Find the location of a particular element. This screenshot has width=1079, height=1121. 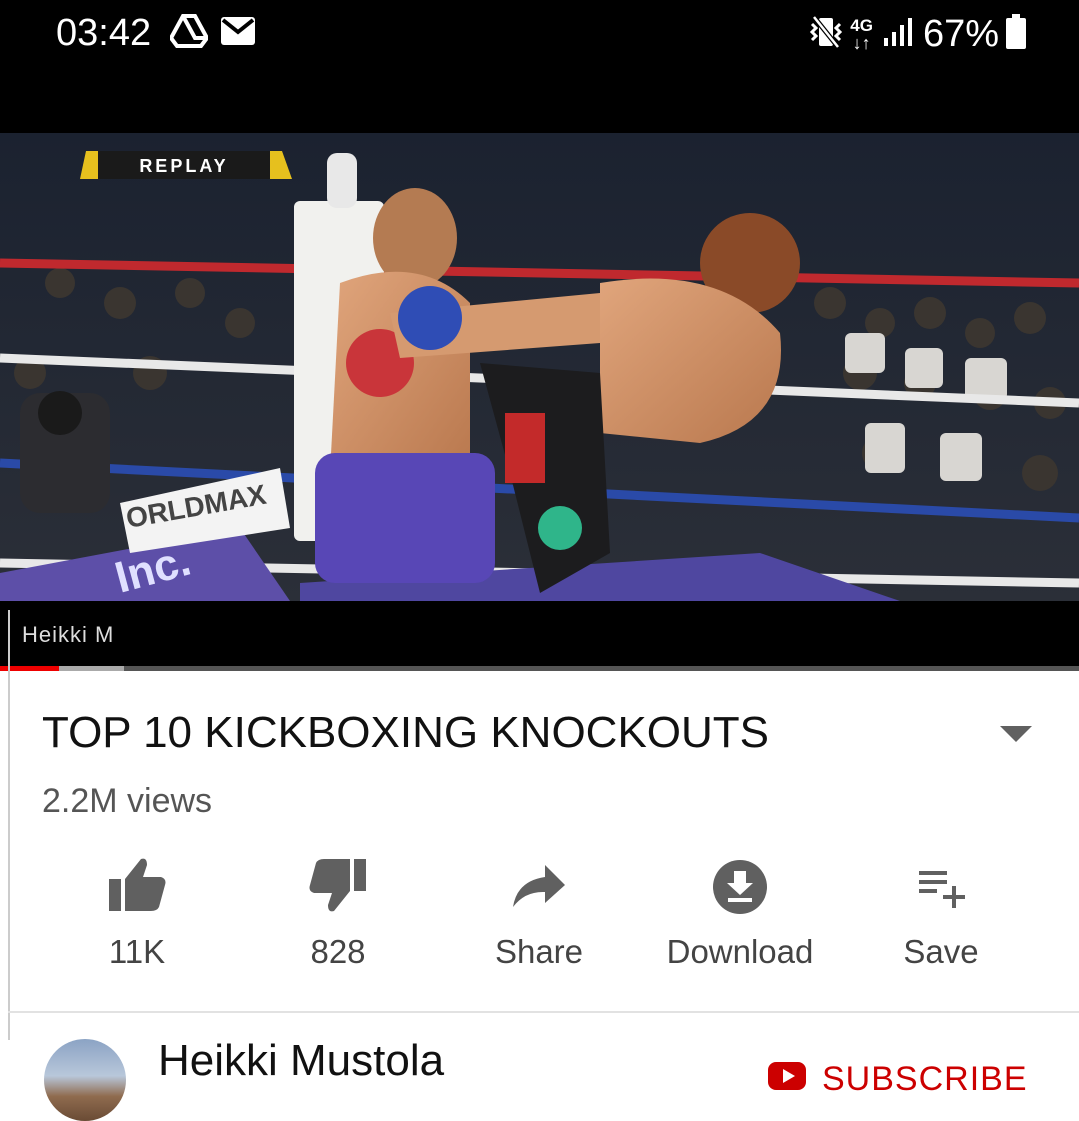

vibrate-icon is located at coordinates (826, 34).